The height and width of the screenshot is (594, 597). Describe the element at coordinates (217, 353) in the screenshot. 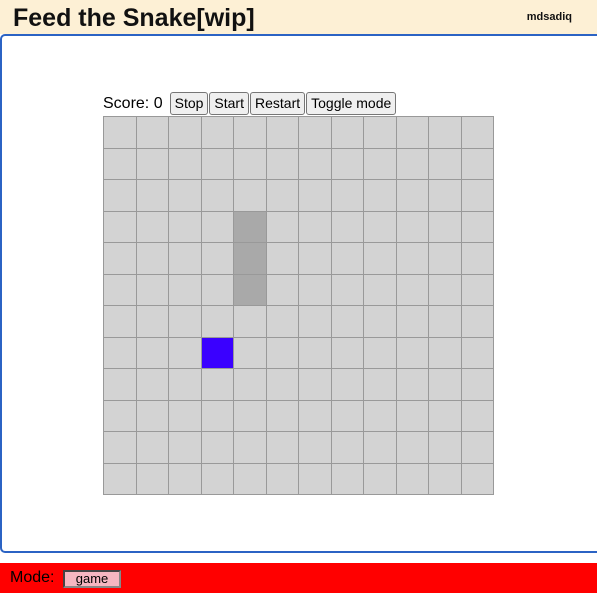

I see `food-cell` at that location.